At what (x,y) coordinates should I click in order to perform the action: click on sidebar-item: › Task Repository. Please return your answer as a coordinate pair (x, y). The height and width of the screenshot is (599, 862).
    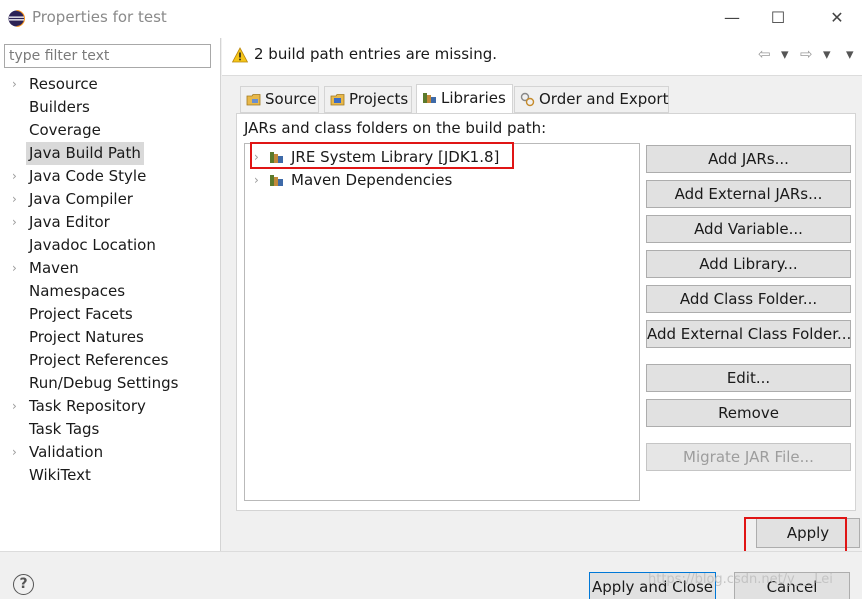
    Looking at the image, I should click on (110, 406).